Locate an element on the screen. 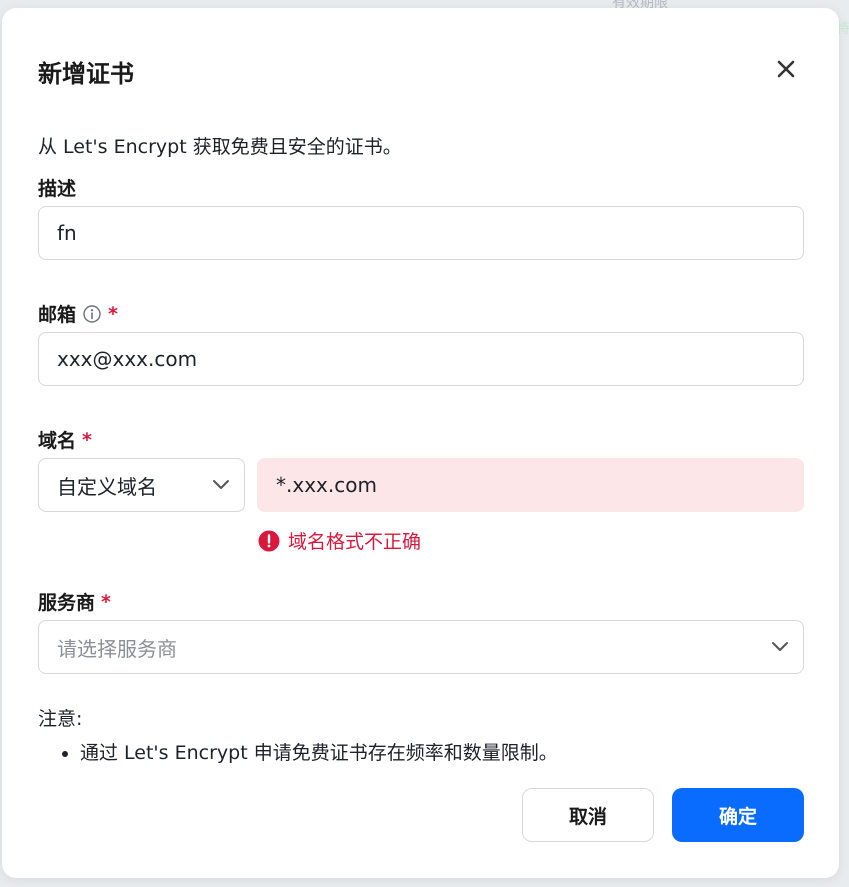 The image size is (849, 887). domain-required-mark: * is located at coordinates (87, 439).